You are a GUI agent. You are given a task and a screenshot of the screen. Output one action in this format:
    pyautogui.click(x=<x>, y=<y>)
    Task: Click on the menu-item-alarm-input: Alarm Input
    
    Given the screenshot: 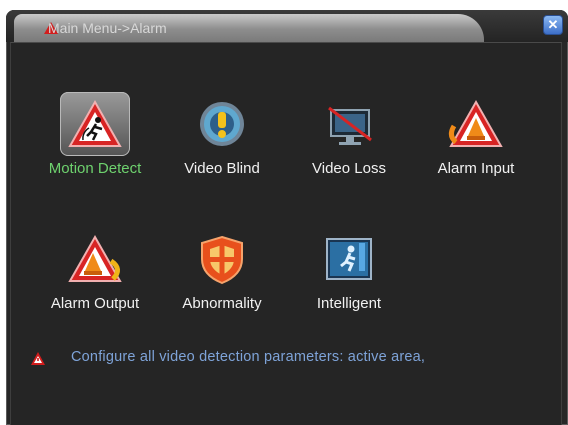 What is the action you would take?
    pyautogui.click(x=476, y=136)
    